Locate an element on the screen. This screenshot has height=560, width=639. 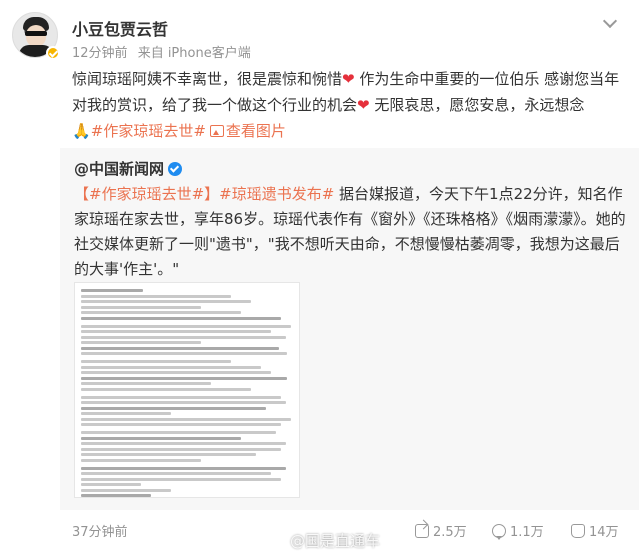
verified-blue-icon is located at coordinates (175, 169).